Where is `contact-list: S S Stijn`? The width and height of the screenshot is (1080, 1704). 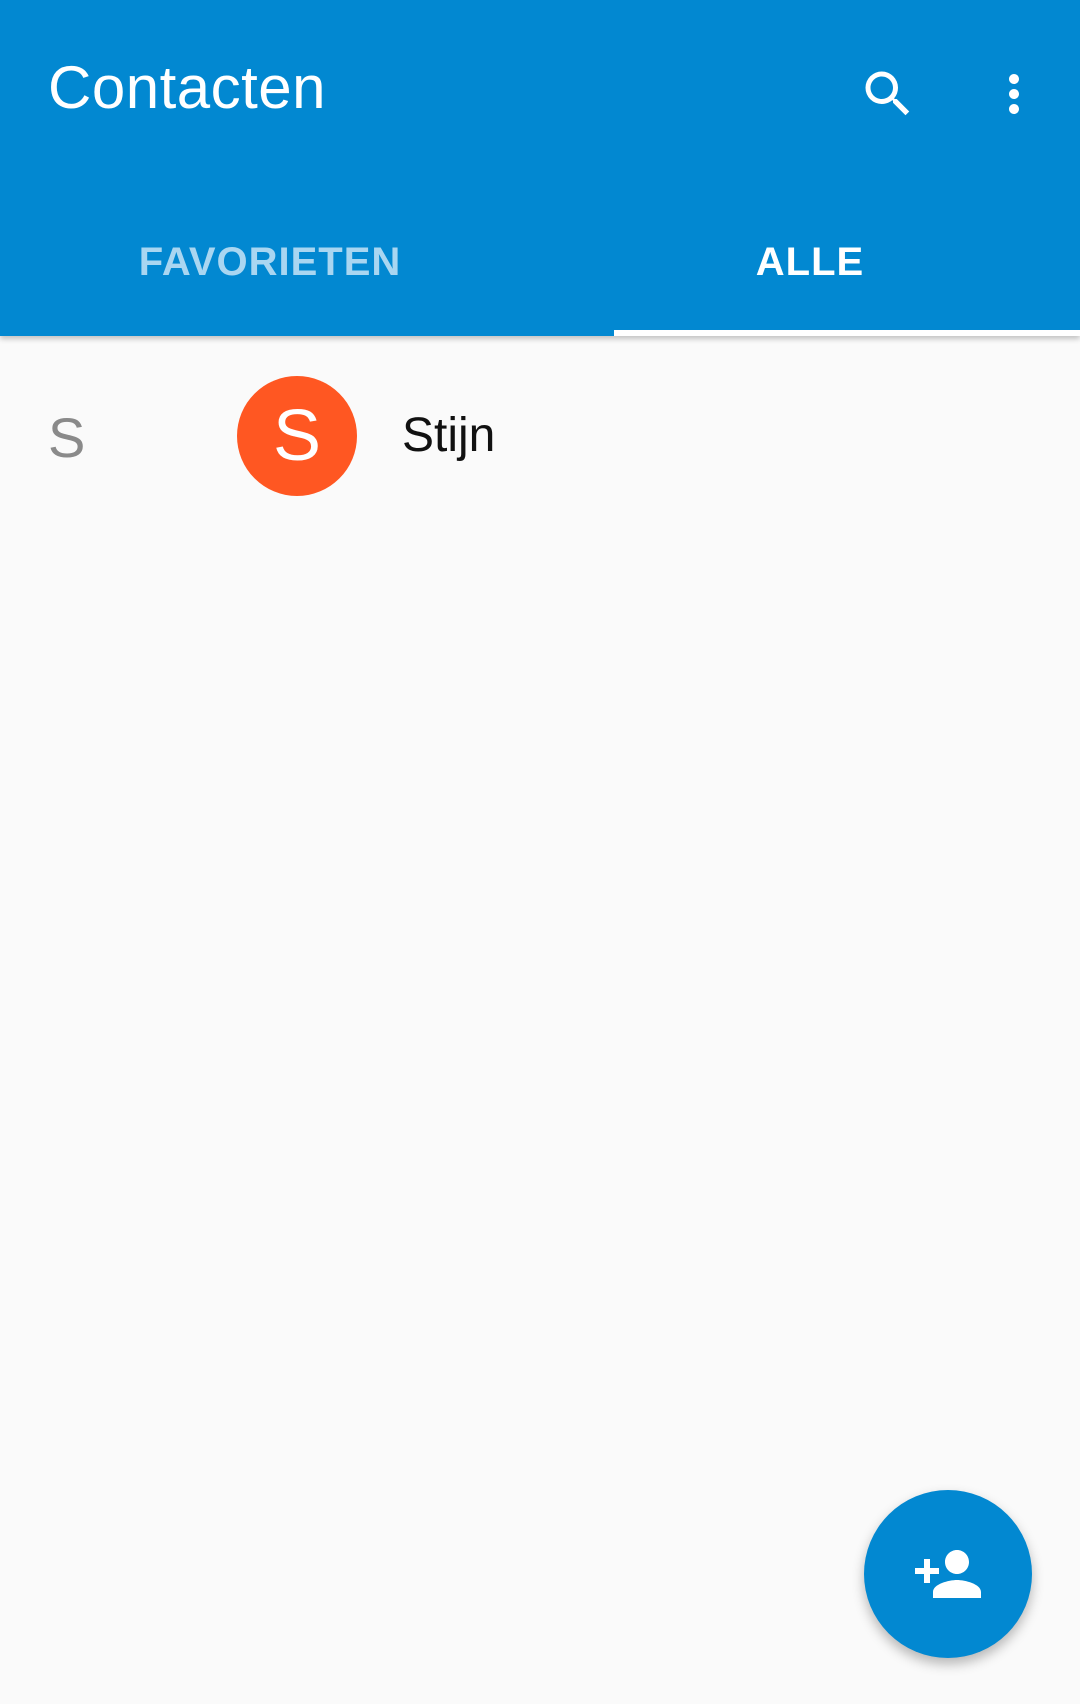 contact-list: S S Stijn is located at coordinates (540, 436).